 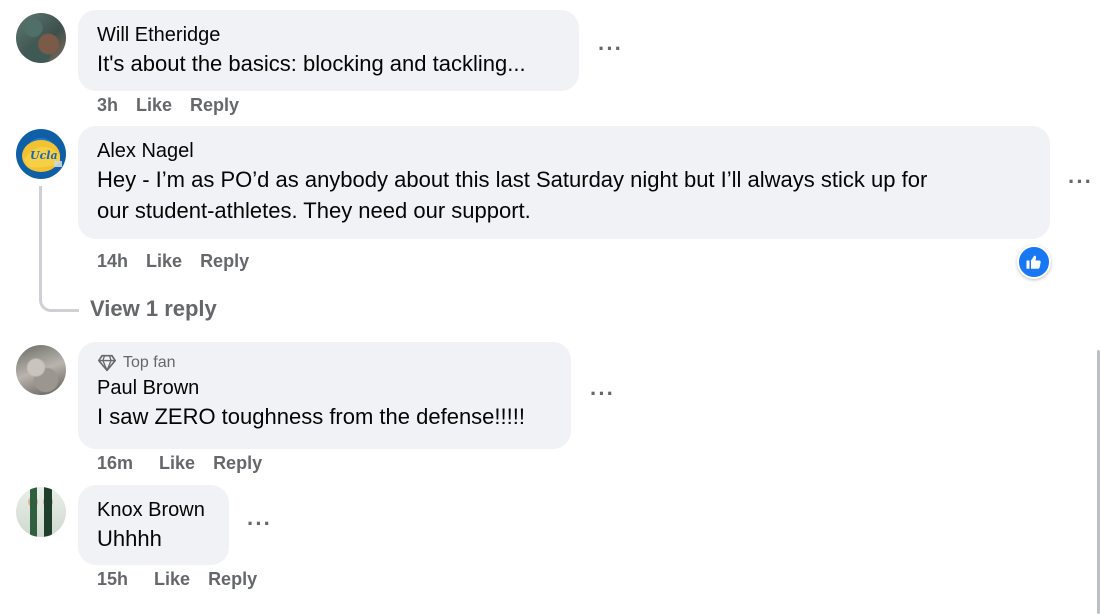 What do you see at coordinates (107, 363) in the screenshot?
I see `diamond-icon` at bounding box center [107, 363].